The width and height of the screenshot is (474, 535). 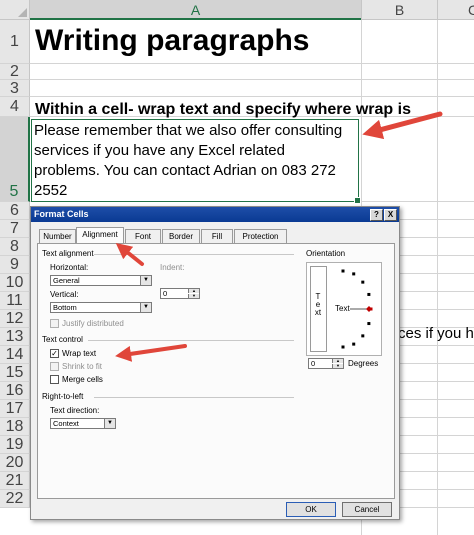 I want to click on indent-value: 0, so click(x=165, y=293).